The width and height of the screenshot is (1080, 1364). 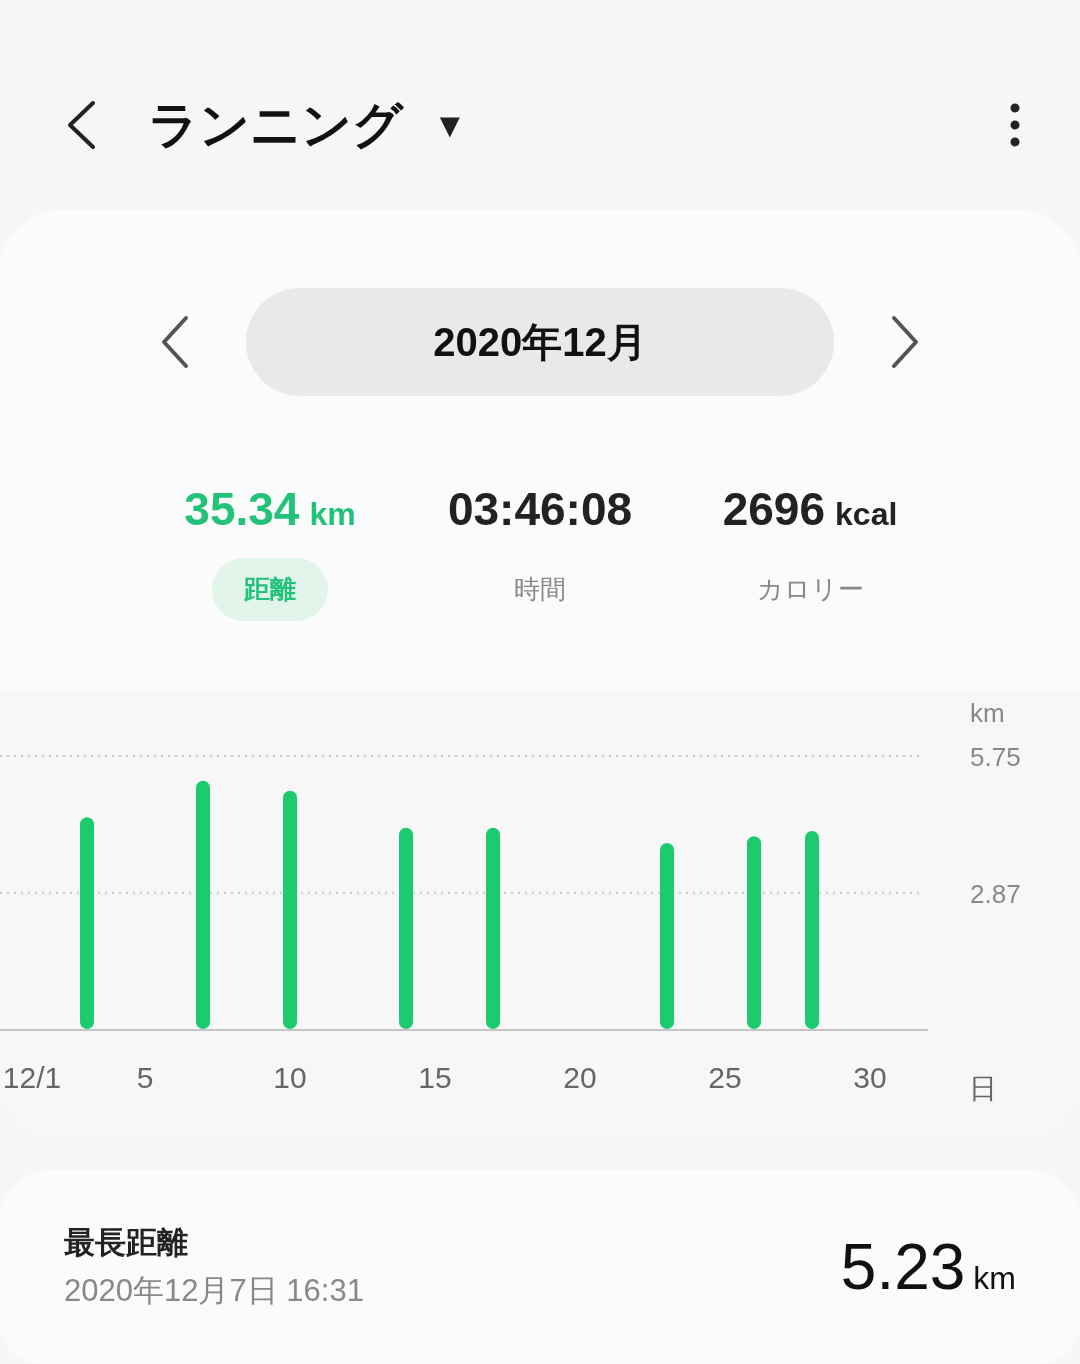 I want to click on x-tick-label: 5, so click(x=145, y=1077).